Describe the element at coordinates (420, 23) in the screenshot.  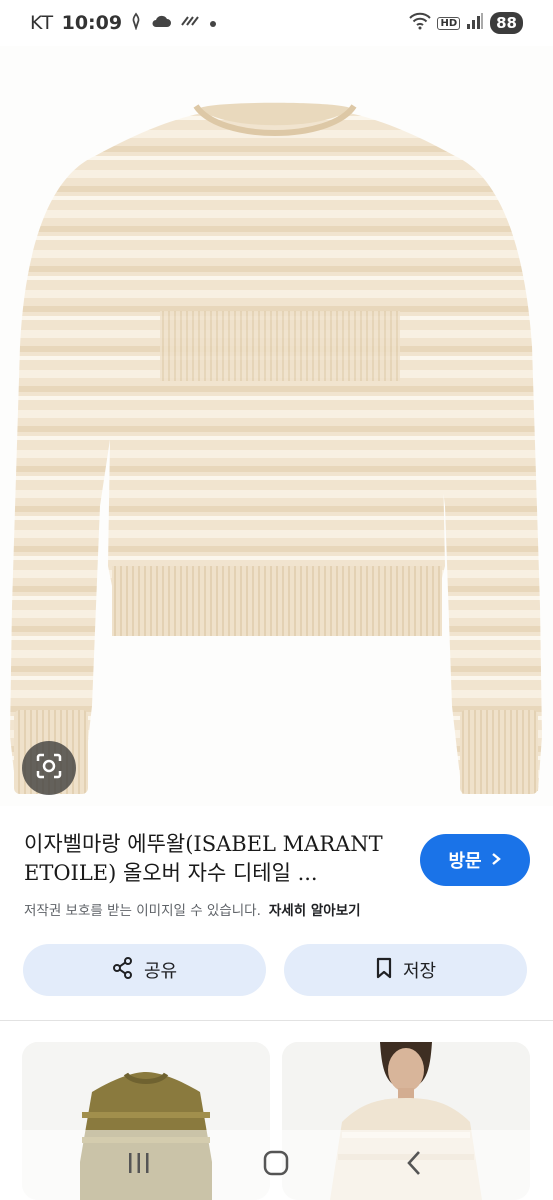
I see `wifi-icon` at that location.